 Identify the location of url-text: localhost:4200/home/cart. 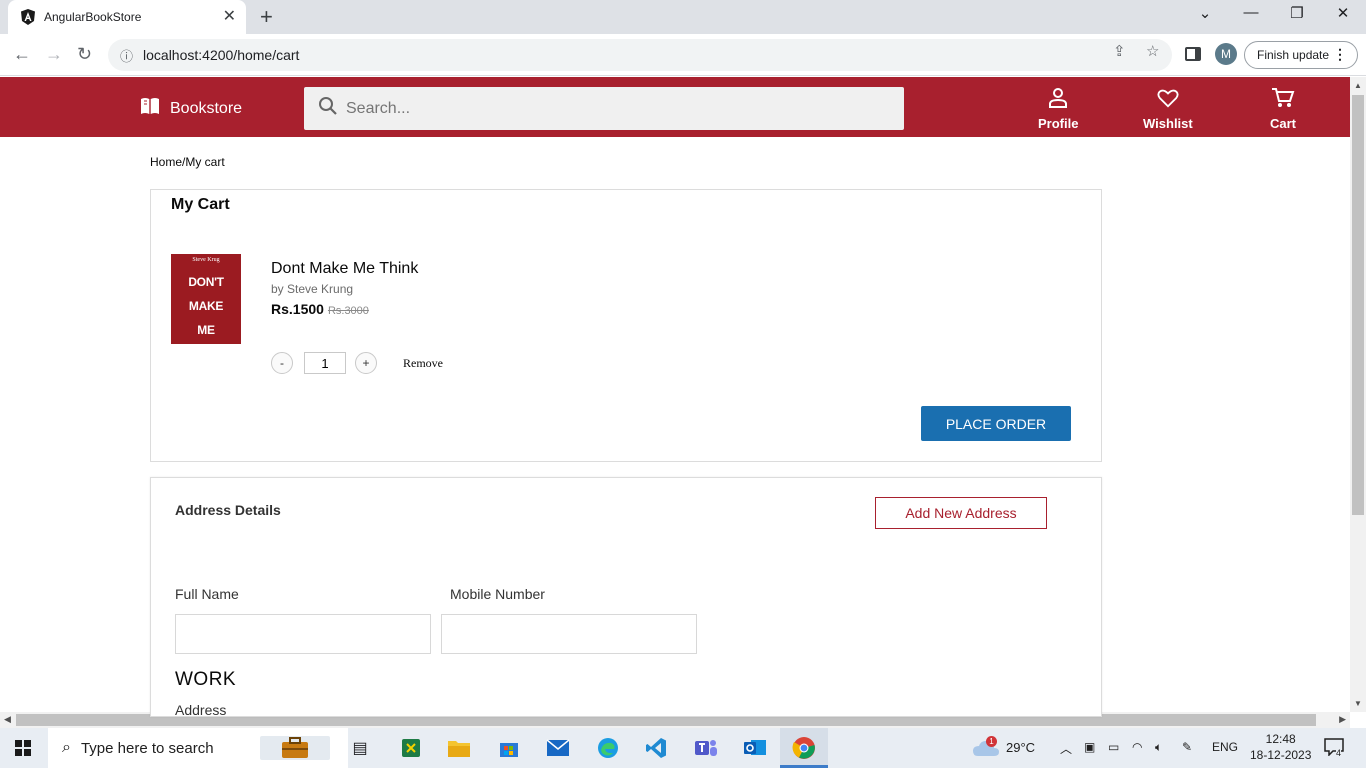
(221, 55).